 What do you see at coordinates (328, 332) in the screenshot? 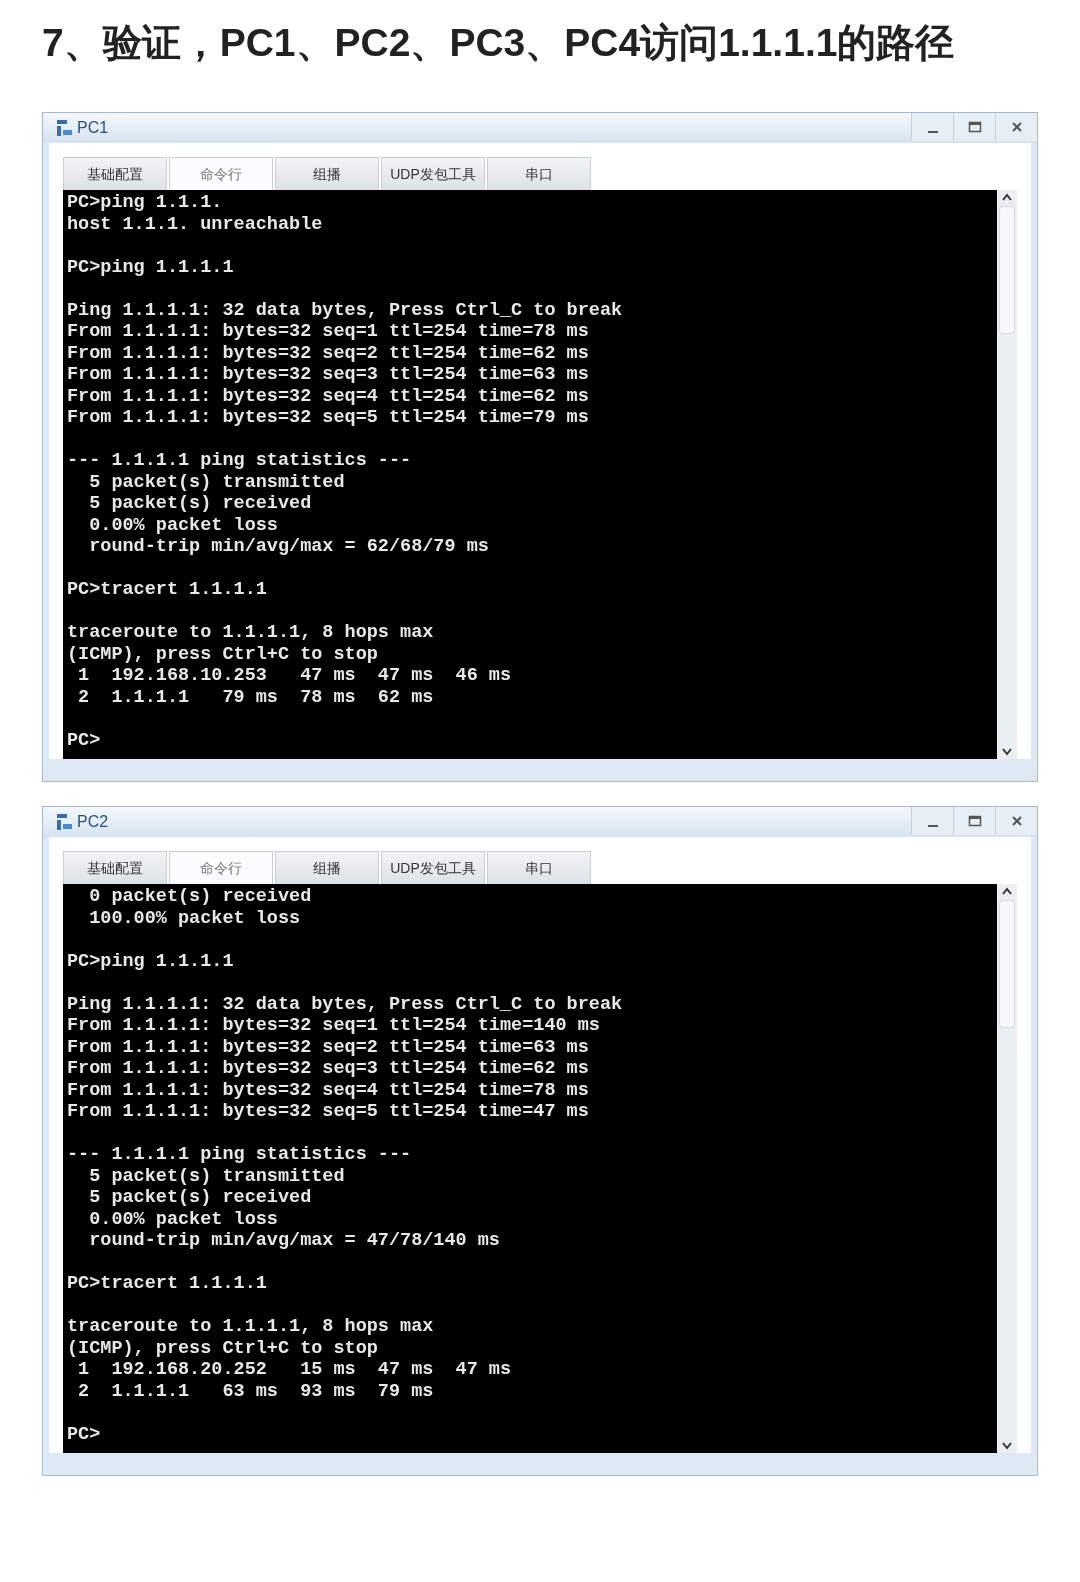
I see `terminal-line: From 1.1.1.1: bytes=32 seq=1 ttl=254 time=78 ms` at bounding box center [328, 332].